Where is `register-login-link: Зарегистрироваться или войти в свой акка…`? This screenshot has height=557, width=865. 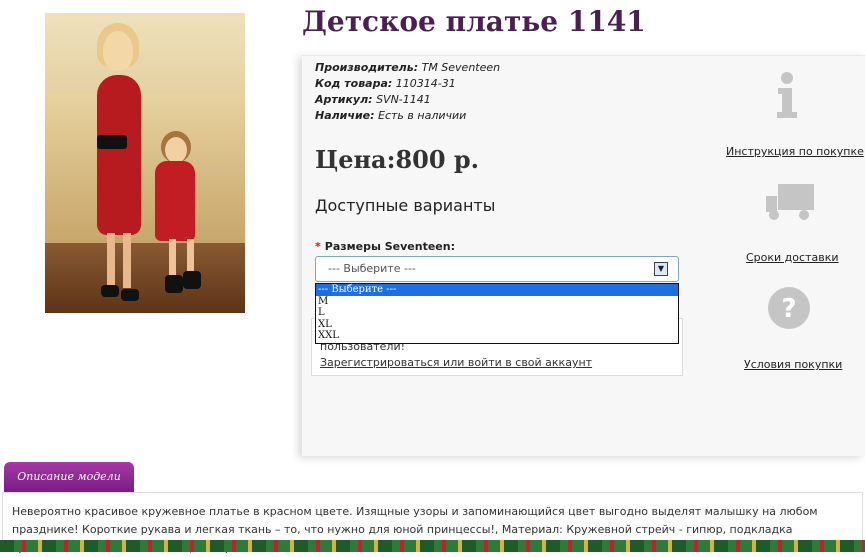 register-login-link: Зарегистрироваться или войти в свой акка… is located at coordinates (456, 362).